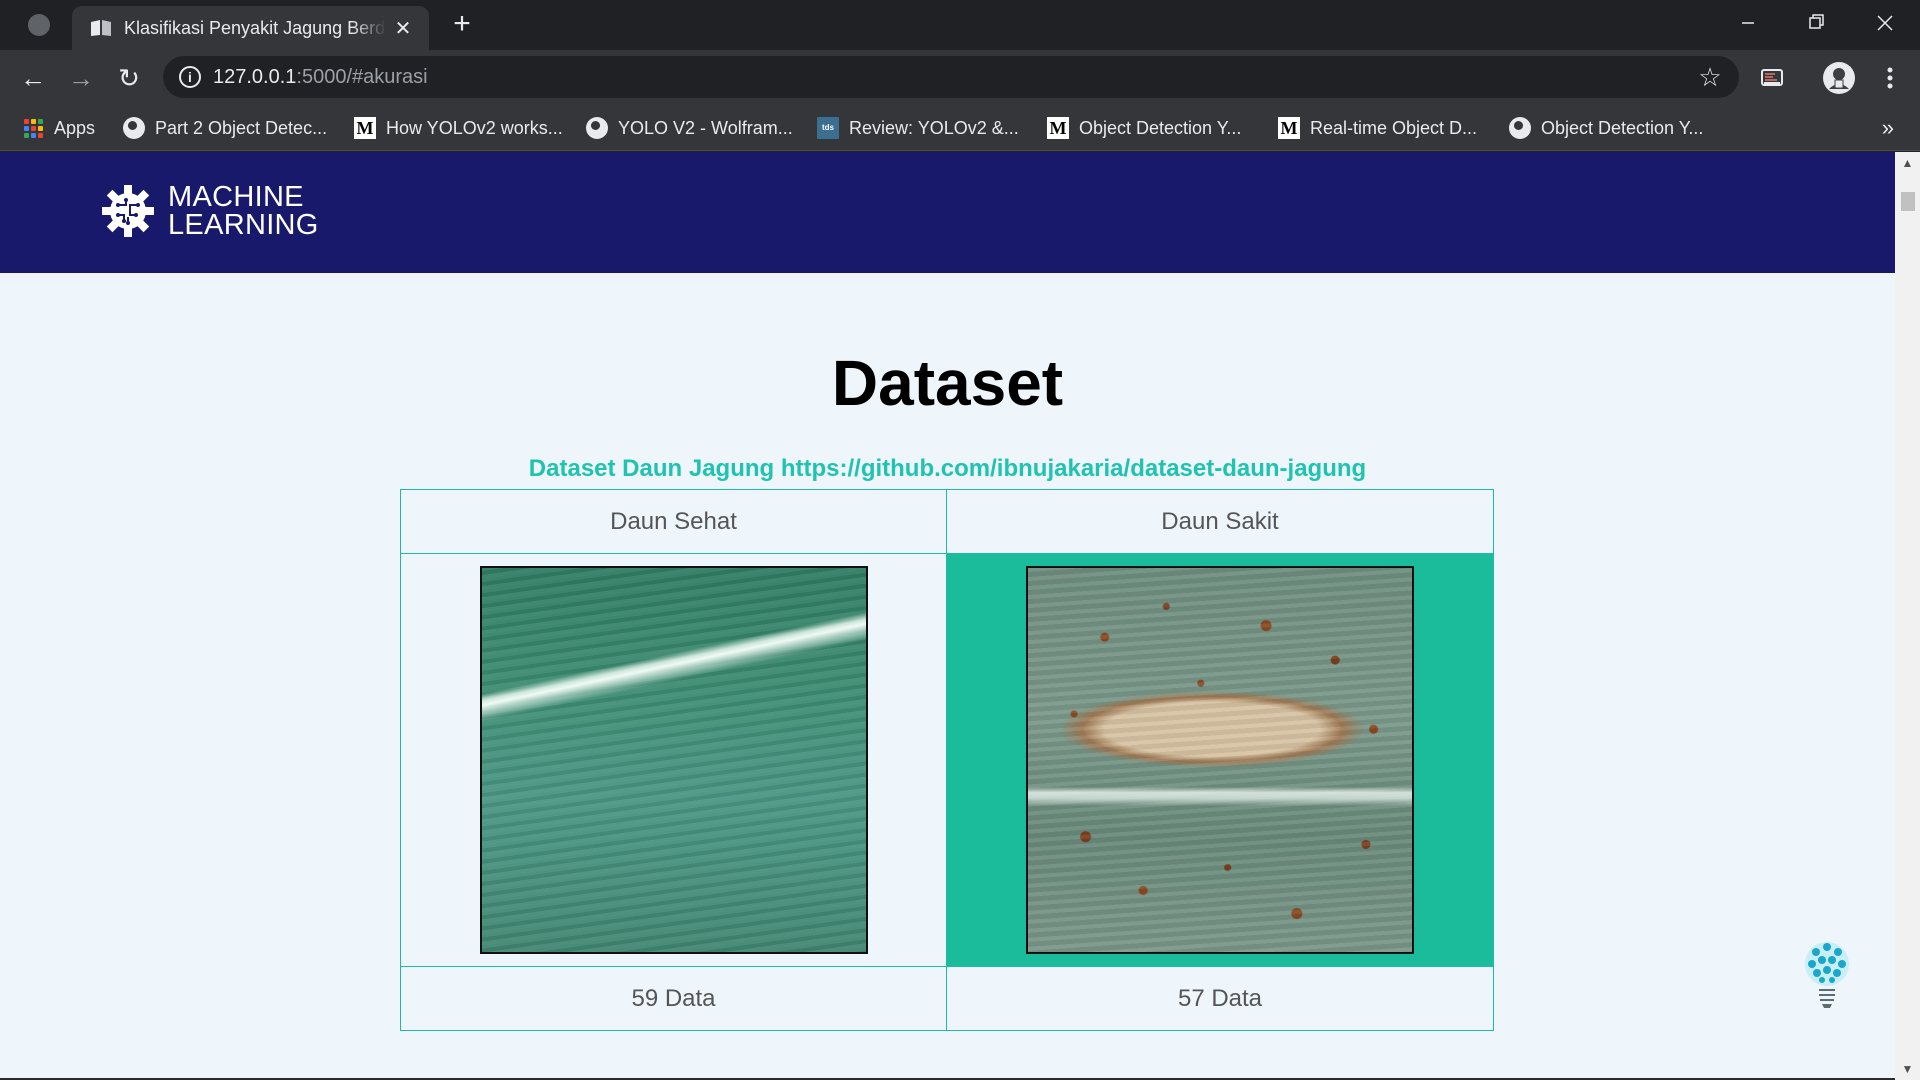  What do you see at coordinates (1748, 23) in the screenshot?
I see `minimize-icon` at bounding box center [1748, 23].